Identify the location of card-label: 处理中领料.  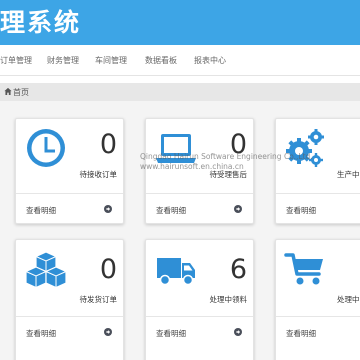
(228, 299).